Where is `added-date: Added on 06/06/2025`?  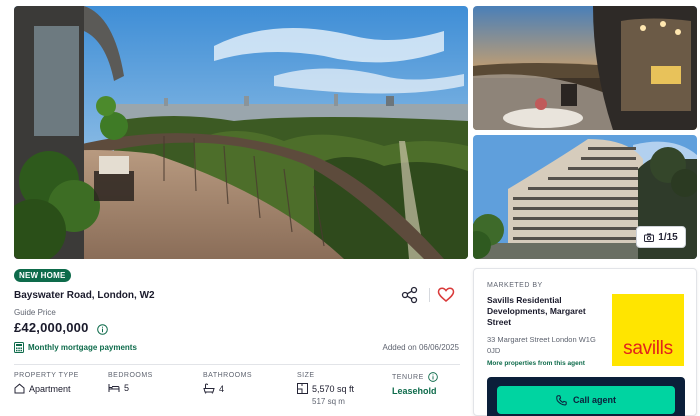 added-date: Added on 06/06/2025 is located at coordinates (420, 347).